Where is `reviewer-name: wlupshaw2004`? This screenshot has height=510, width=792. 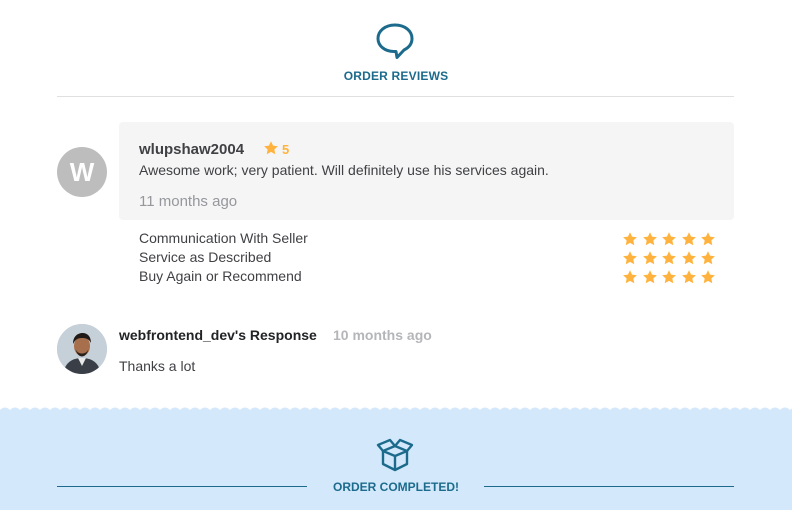
reviewer-name: wlupshaw2004 is located at coordinates (191, 149).